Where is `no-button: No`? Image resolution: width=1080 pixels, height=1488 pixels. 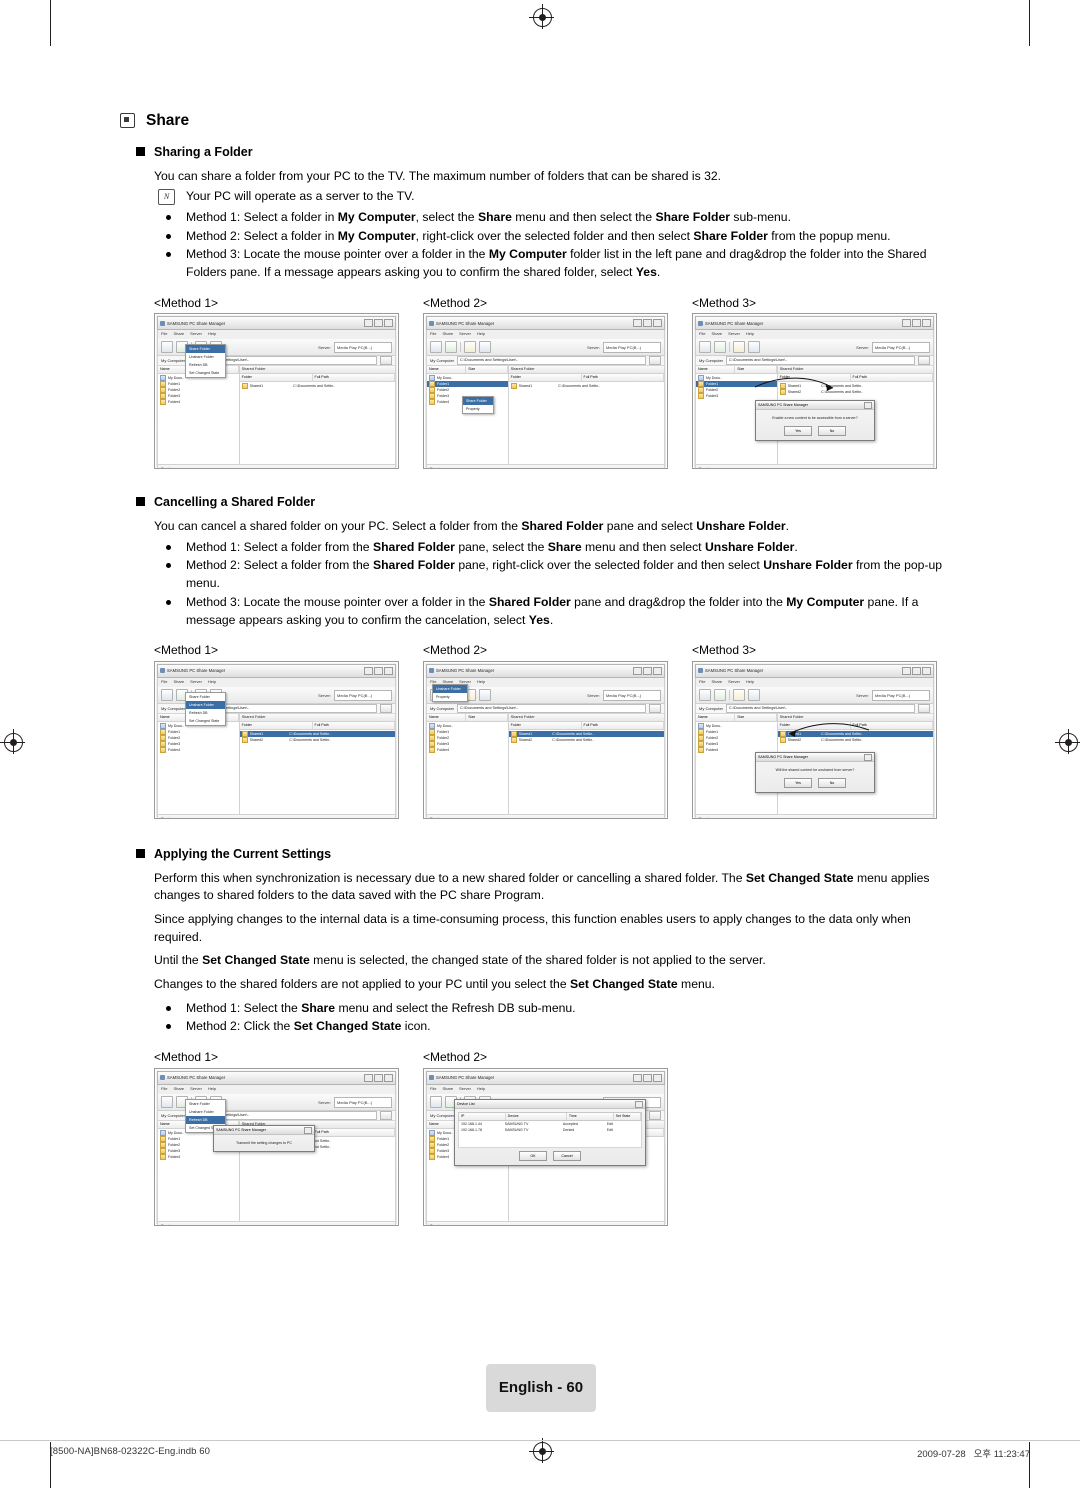 no-button: No is located at coordinates (832, 431).